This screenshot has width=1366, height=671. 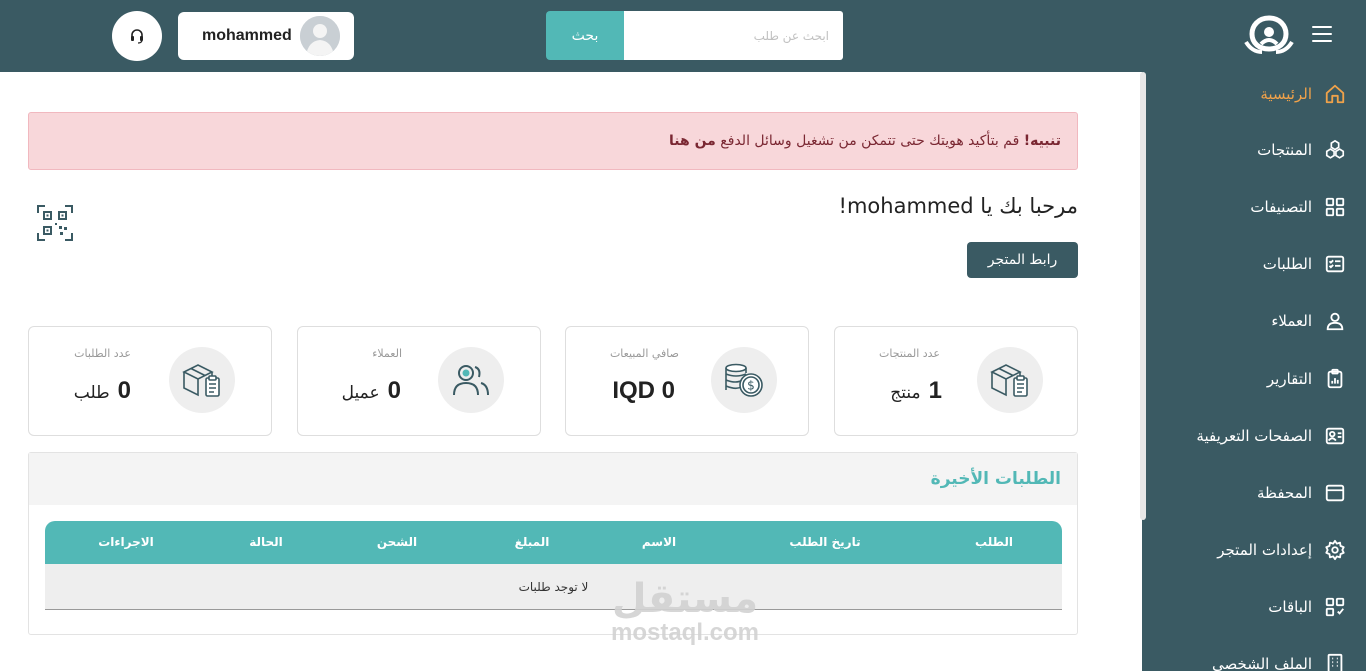 I want to click on alert-link: من هنا, so click(x=692, y=141).